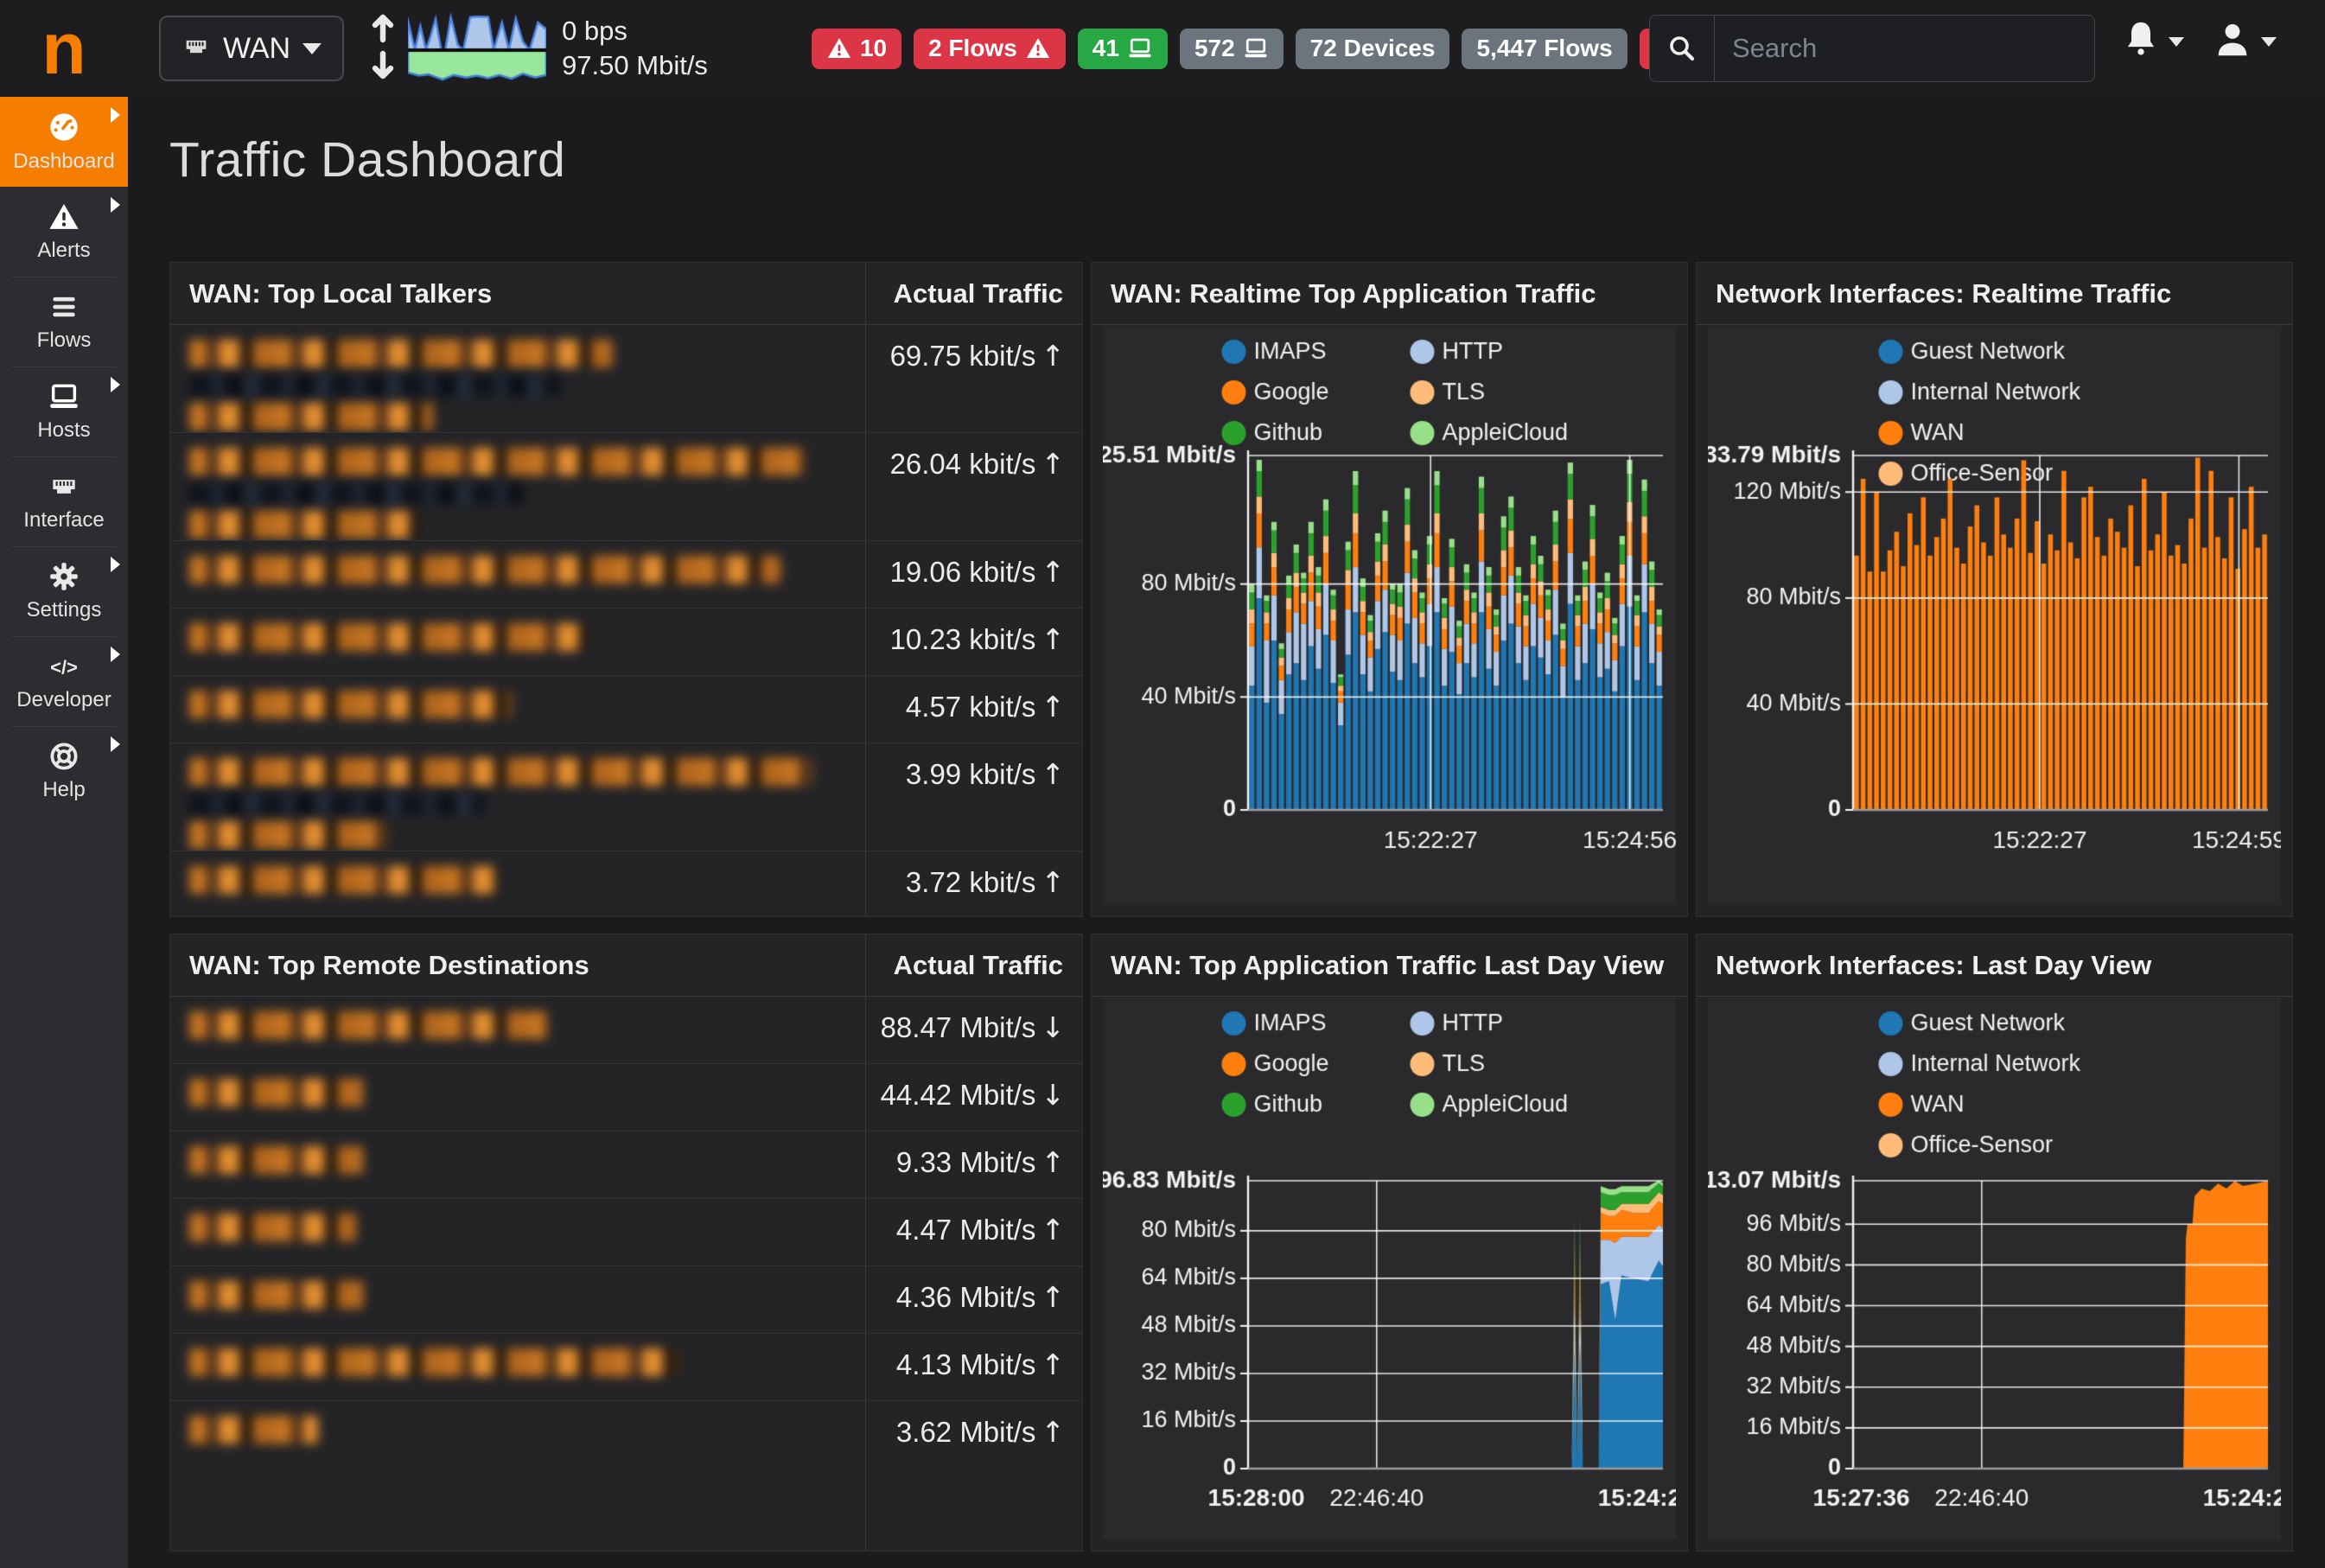 Image resolution: width=2325 pixels, height=1568 pixels. I want to click on sidebar-item-flows: Flows, so click(64, 322).